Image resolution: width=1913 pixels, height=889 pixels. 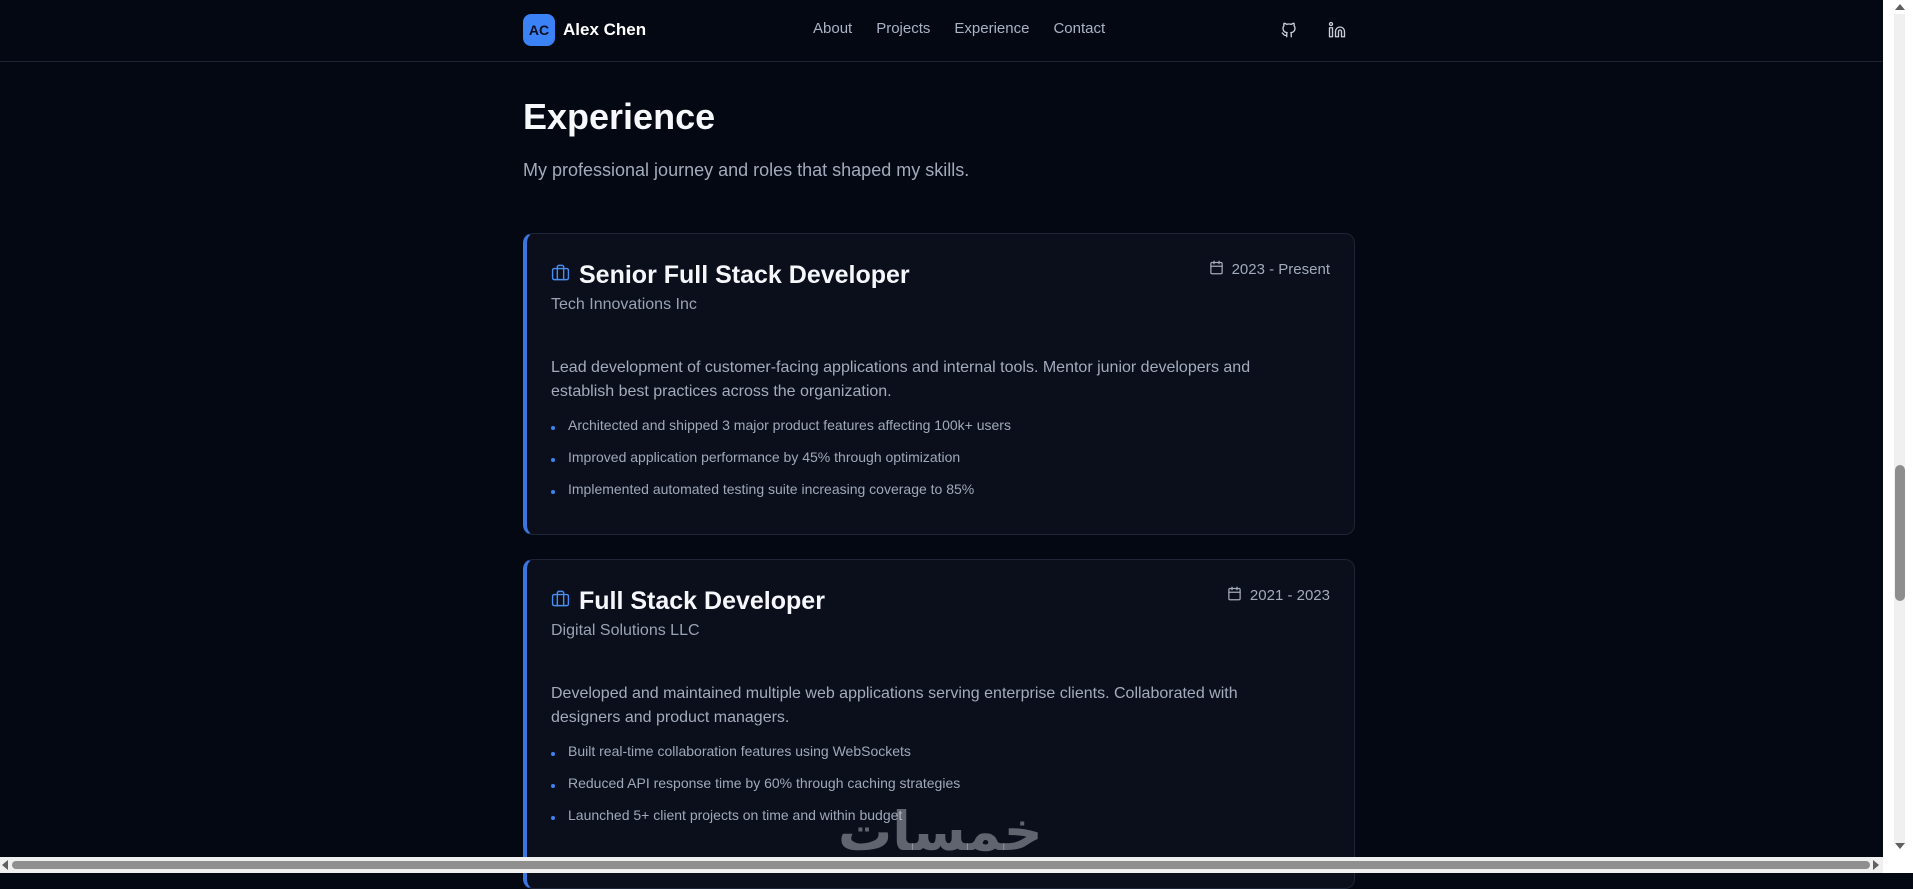 What do you see at coordinates (1900, 846) in the screenshot?
I see `scroll-down-arrow-icon` at bounding box center [1900, 846].